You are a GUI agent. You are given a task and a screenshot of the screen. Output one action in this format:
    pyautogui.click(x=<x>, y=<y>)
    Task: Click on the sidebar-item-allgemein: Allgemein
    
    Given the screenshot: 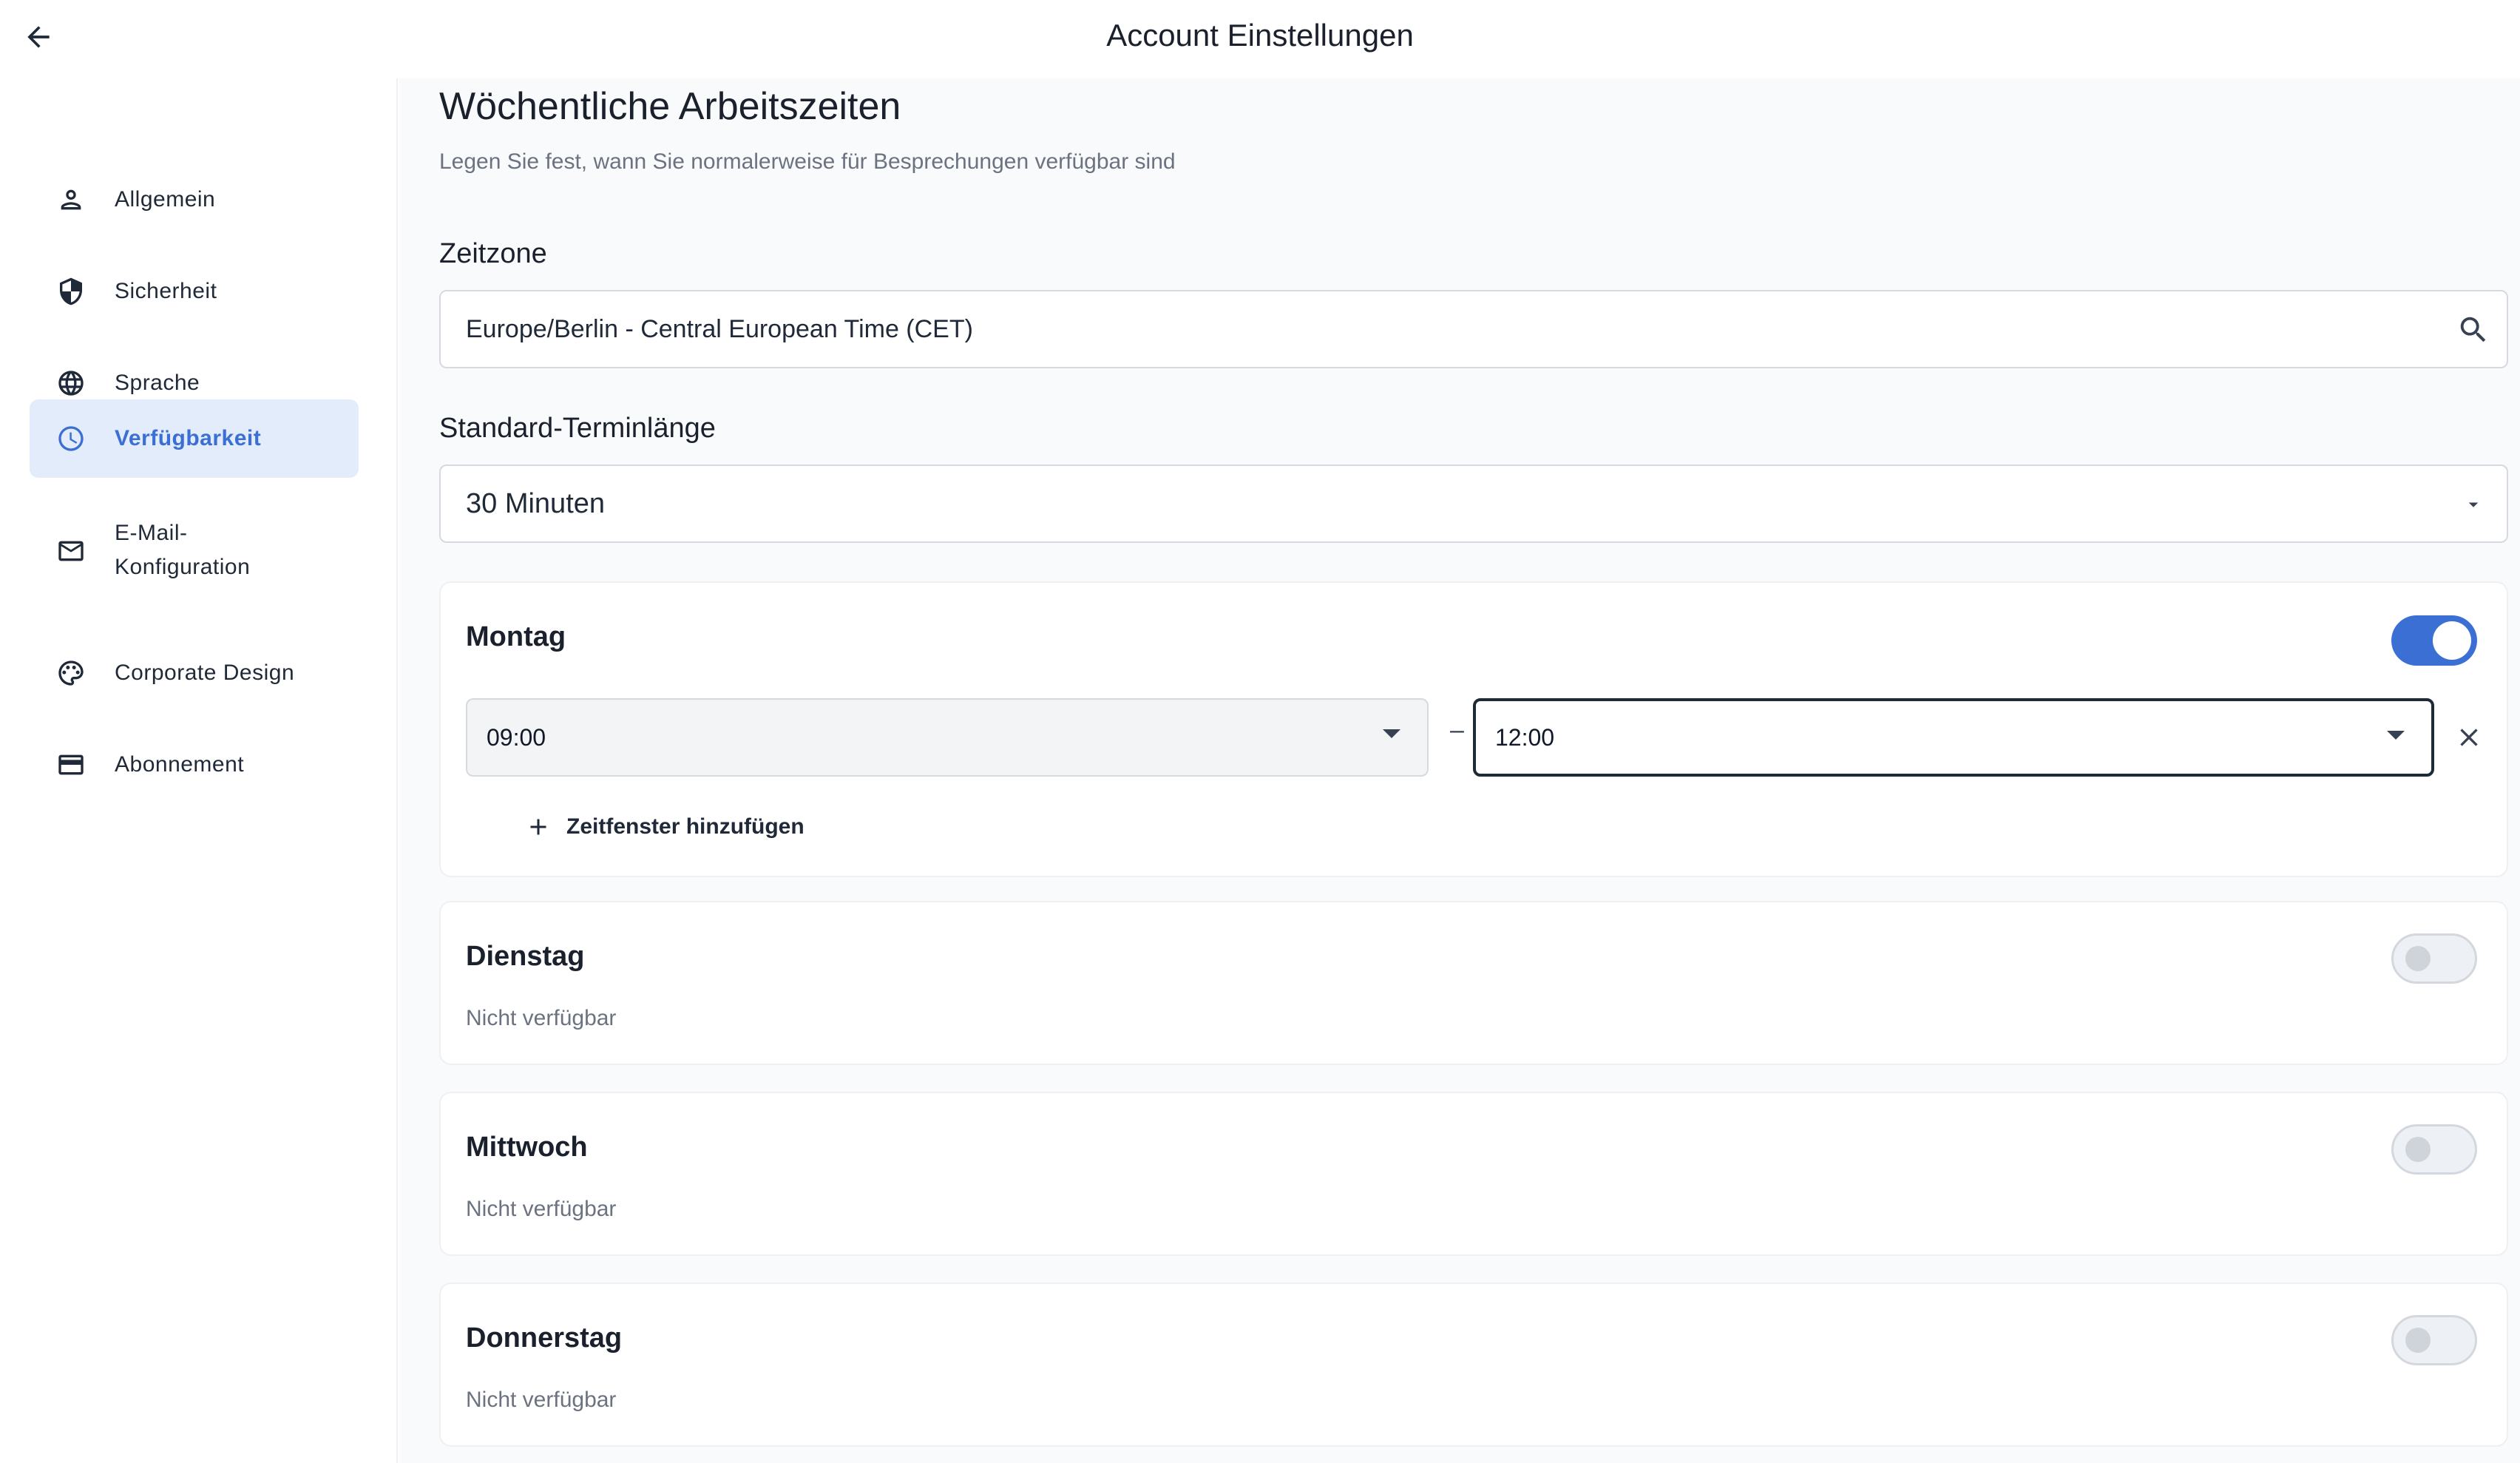 What is the action you would take?
    pyautogui.click(x=194, y=200)
    